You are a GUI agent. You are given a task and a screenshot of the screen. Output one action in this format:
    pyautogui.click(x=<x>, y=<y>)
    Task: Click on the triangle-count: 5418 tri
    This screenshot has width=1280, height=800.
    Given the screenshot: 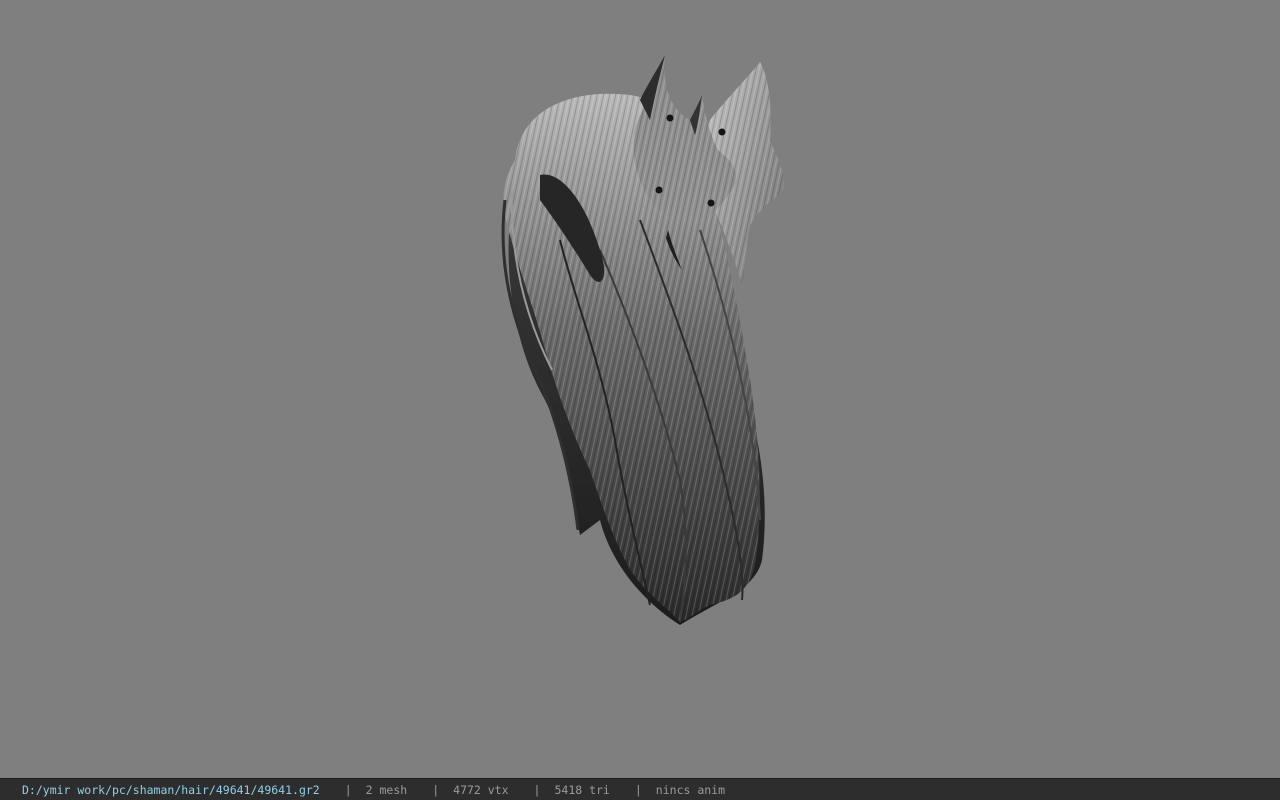 What is the action you would take?
    pyautogui.click(x=582, y=789)
    